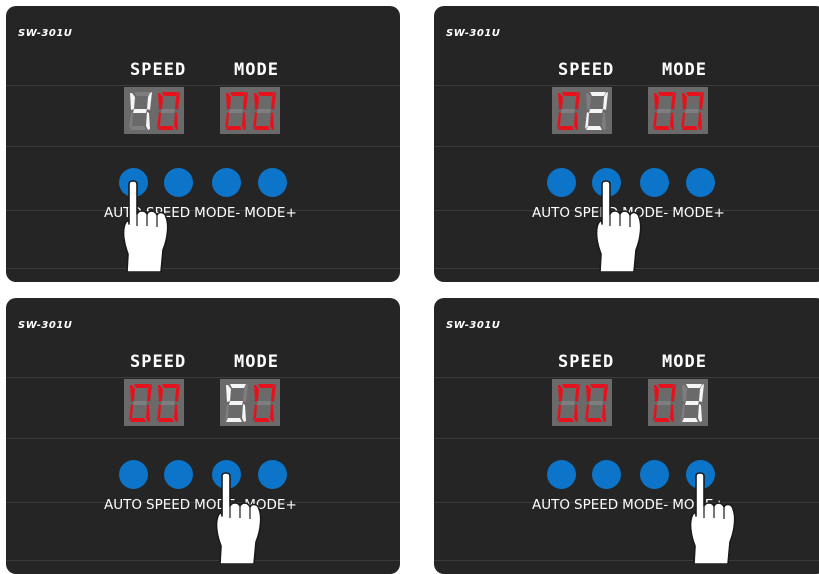  Describe the element at coordinates (45, 325) in the screenshot. I see `model-label: SW-301U` at that location.